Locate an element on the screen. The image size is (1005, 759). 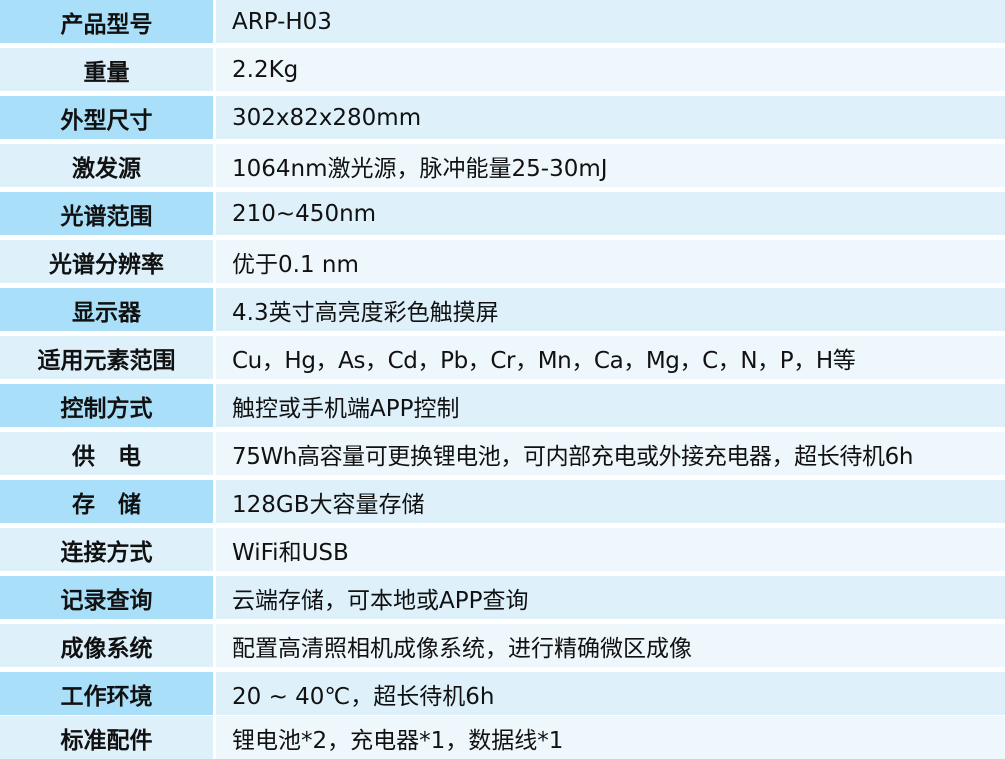
spec-label: 产品型号 is located at coordinates (106, 21).